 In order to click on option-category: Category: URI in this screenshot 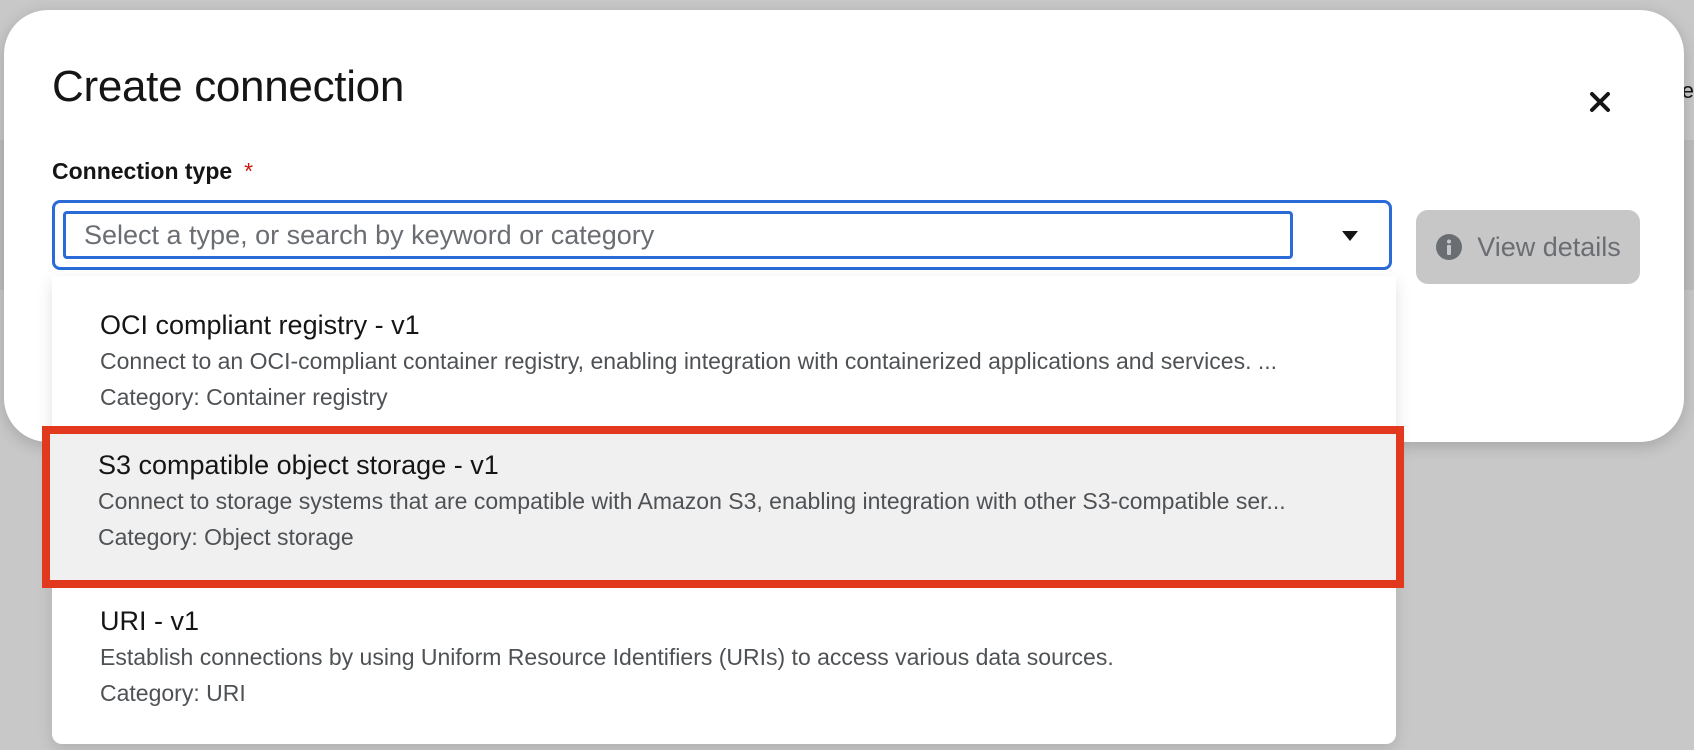, I will do `click(173, 693)`.